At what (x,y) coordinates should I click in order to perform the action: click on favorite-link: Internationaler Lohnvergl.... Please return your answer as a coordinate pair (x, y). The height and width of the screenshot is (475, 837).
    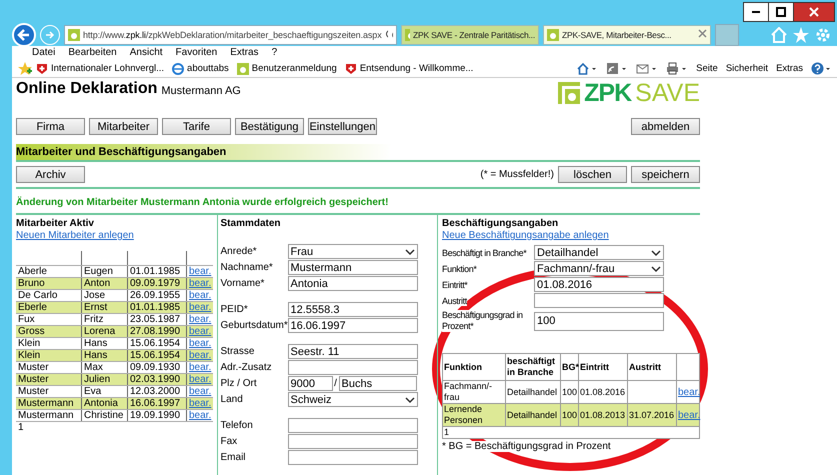
    Looking at the image, I should click on (107, 68).